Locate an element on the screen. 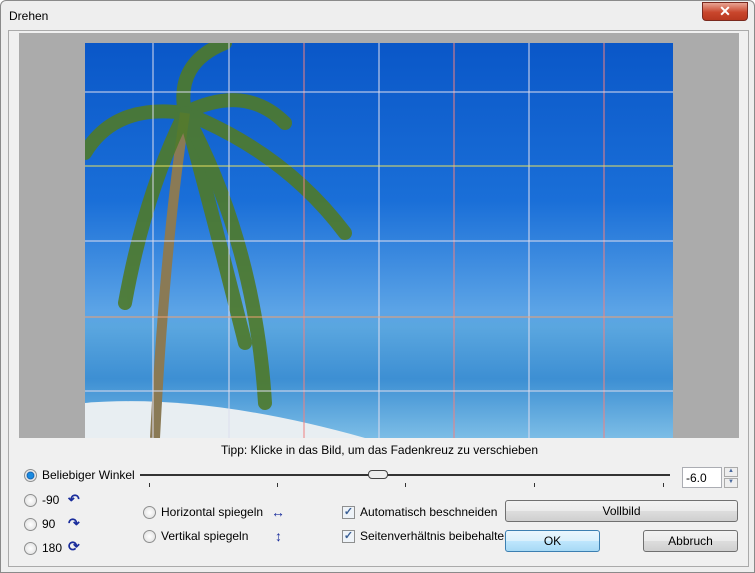 The height and width of the screenshot is (573, 755). flip-vertical-icon: ↕ is located at coordinates (278, 536).